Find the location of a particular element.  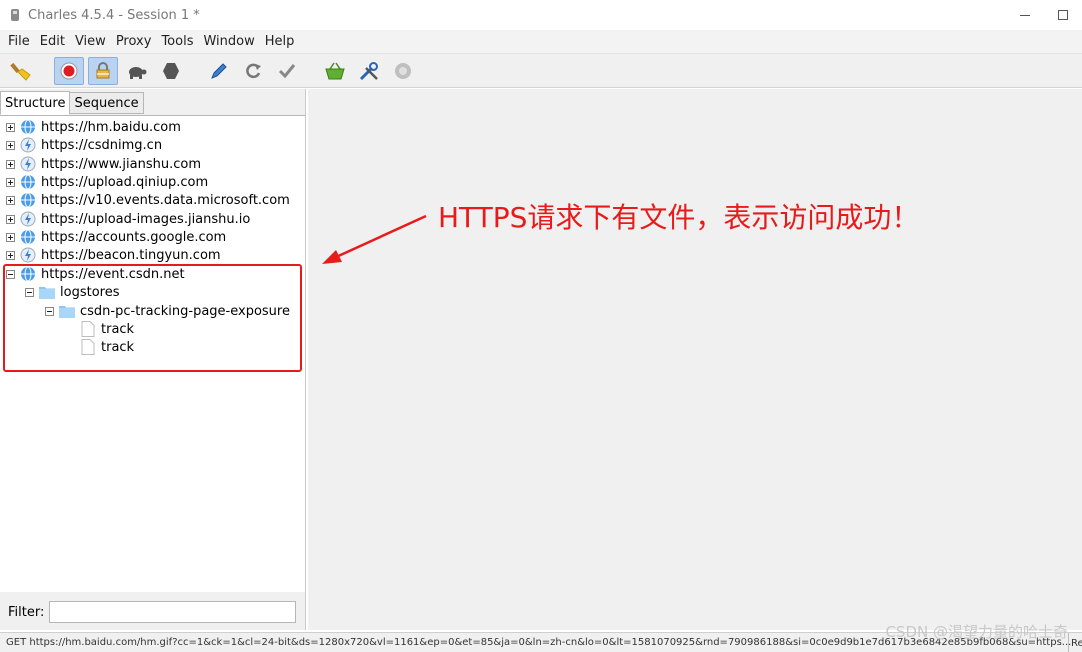

menu-edit: Edit is located at coordinates (52, 41).